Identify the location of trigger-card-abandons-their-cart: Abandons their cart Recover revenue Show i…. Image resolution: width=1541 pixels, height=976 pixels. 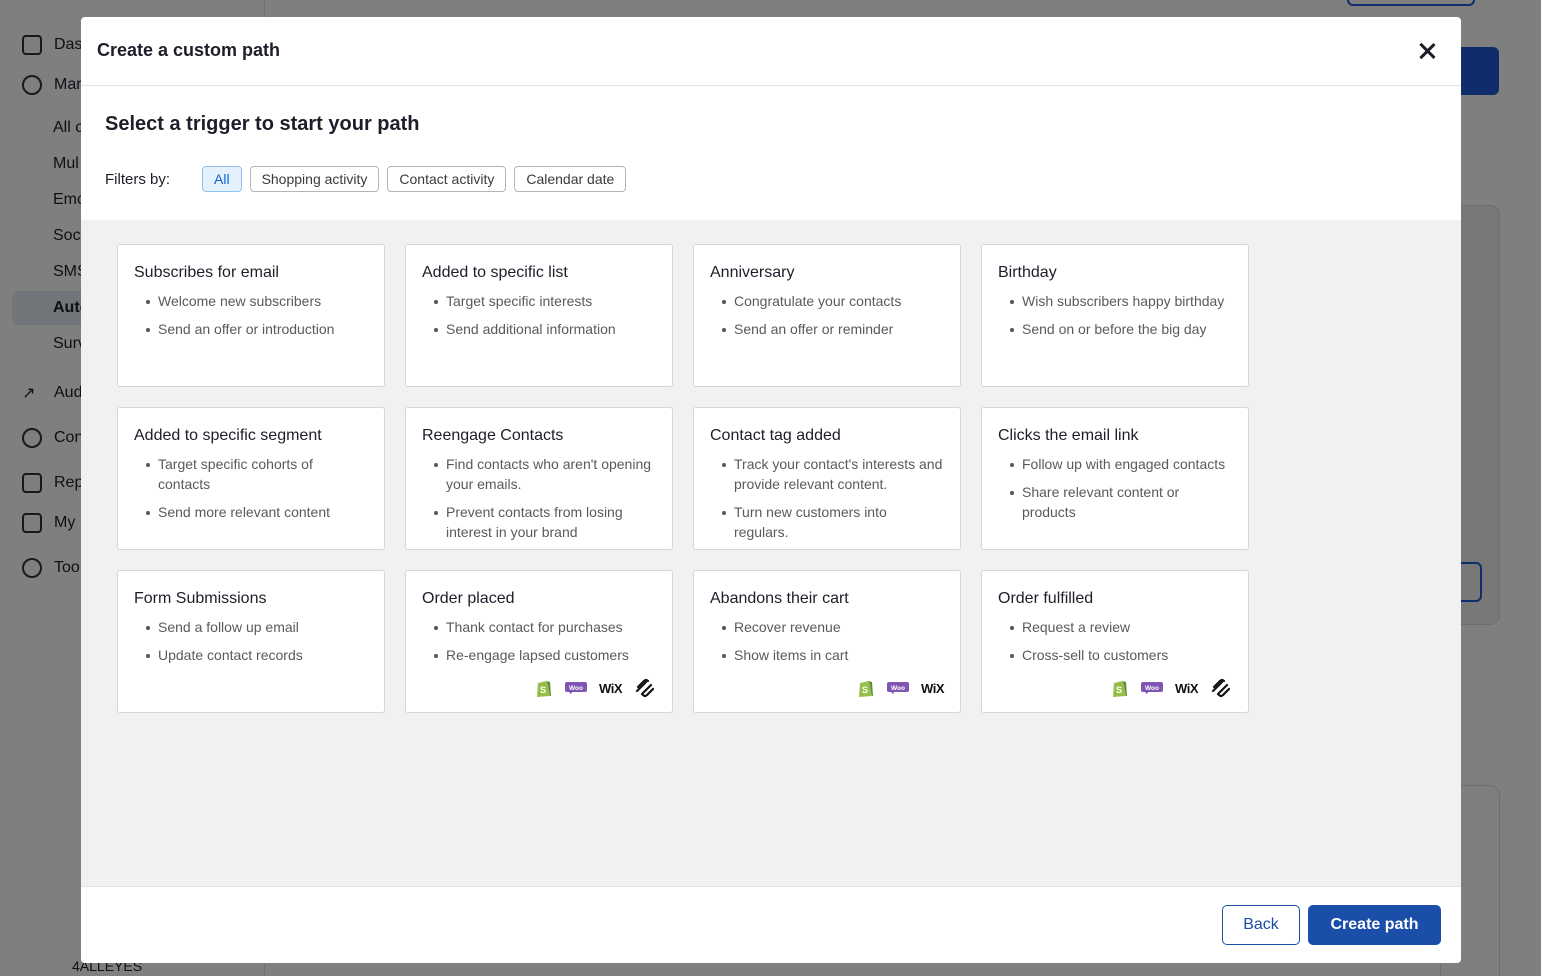
(827, 641).